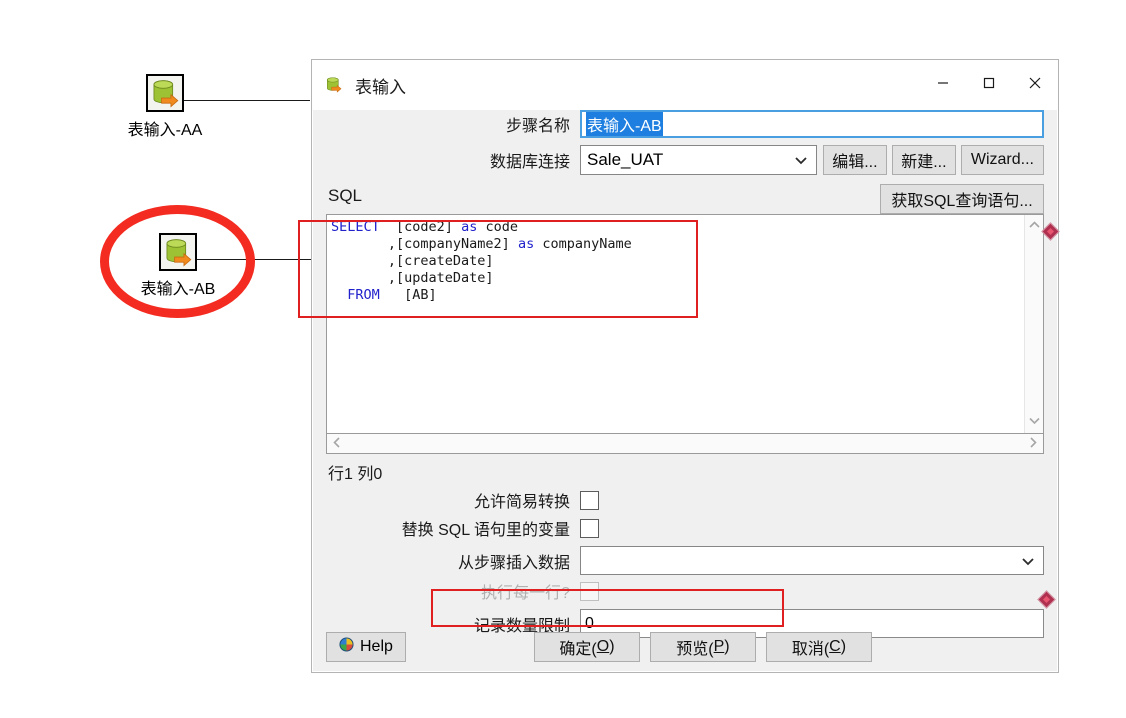 Image resolution: width=1126 pixels, height=718 pixels. Describe the element at coordinates (685, 500) in the screenshot. I see `lazy-conversion-row: 允许简易转换` at that location.